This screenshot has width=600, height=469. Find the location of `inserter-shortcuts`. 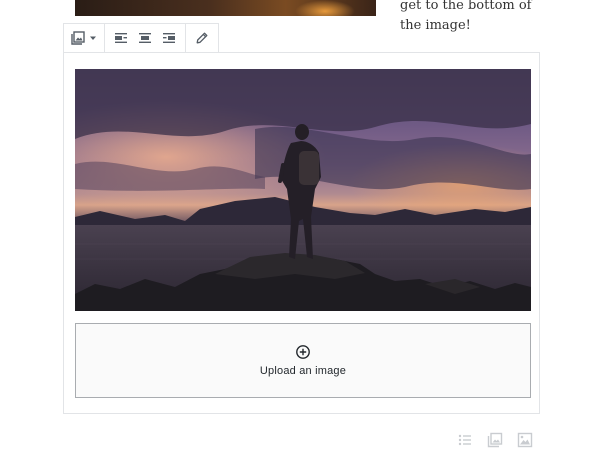

inserter-shortcuts is located at coordinates (495, 440).